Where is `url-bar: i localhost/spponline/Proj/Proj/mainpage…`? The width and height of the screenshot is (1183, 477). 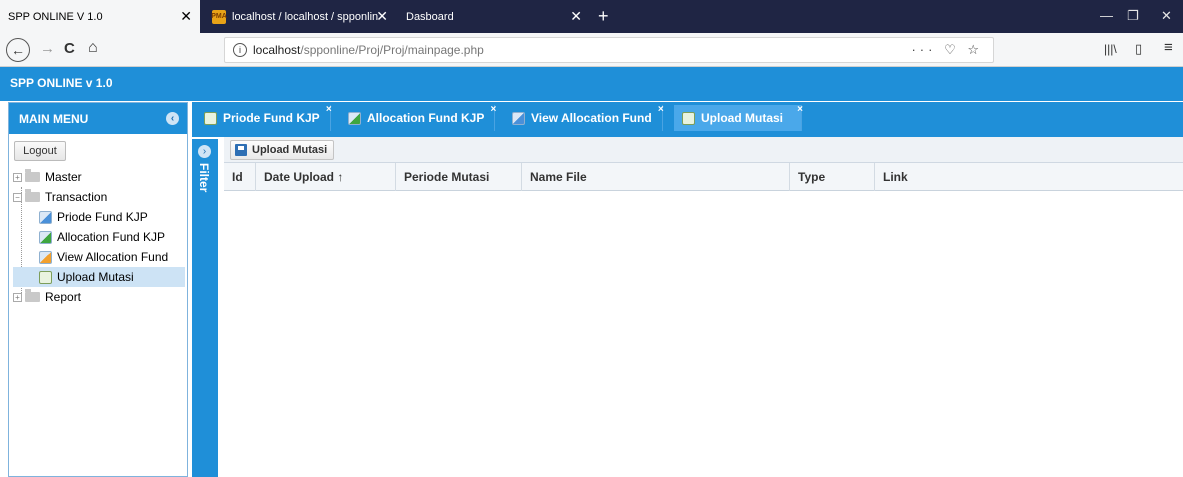 url-bar: i localhost/spponline/Proj/Proj/mainpage… is located at coordinates (609, 50).